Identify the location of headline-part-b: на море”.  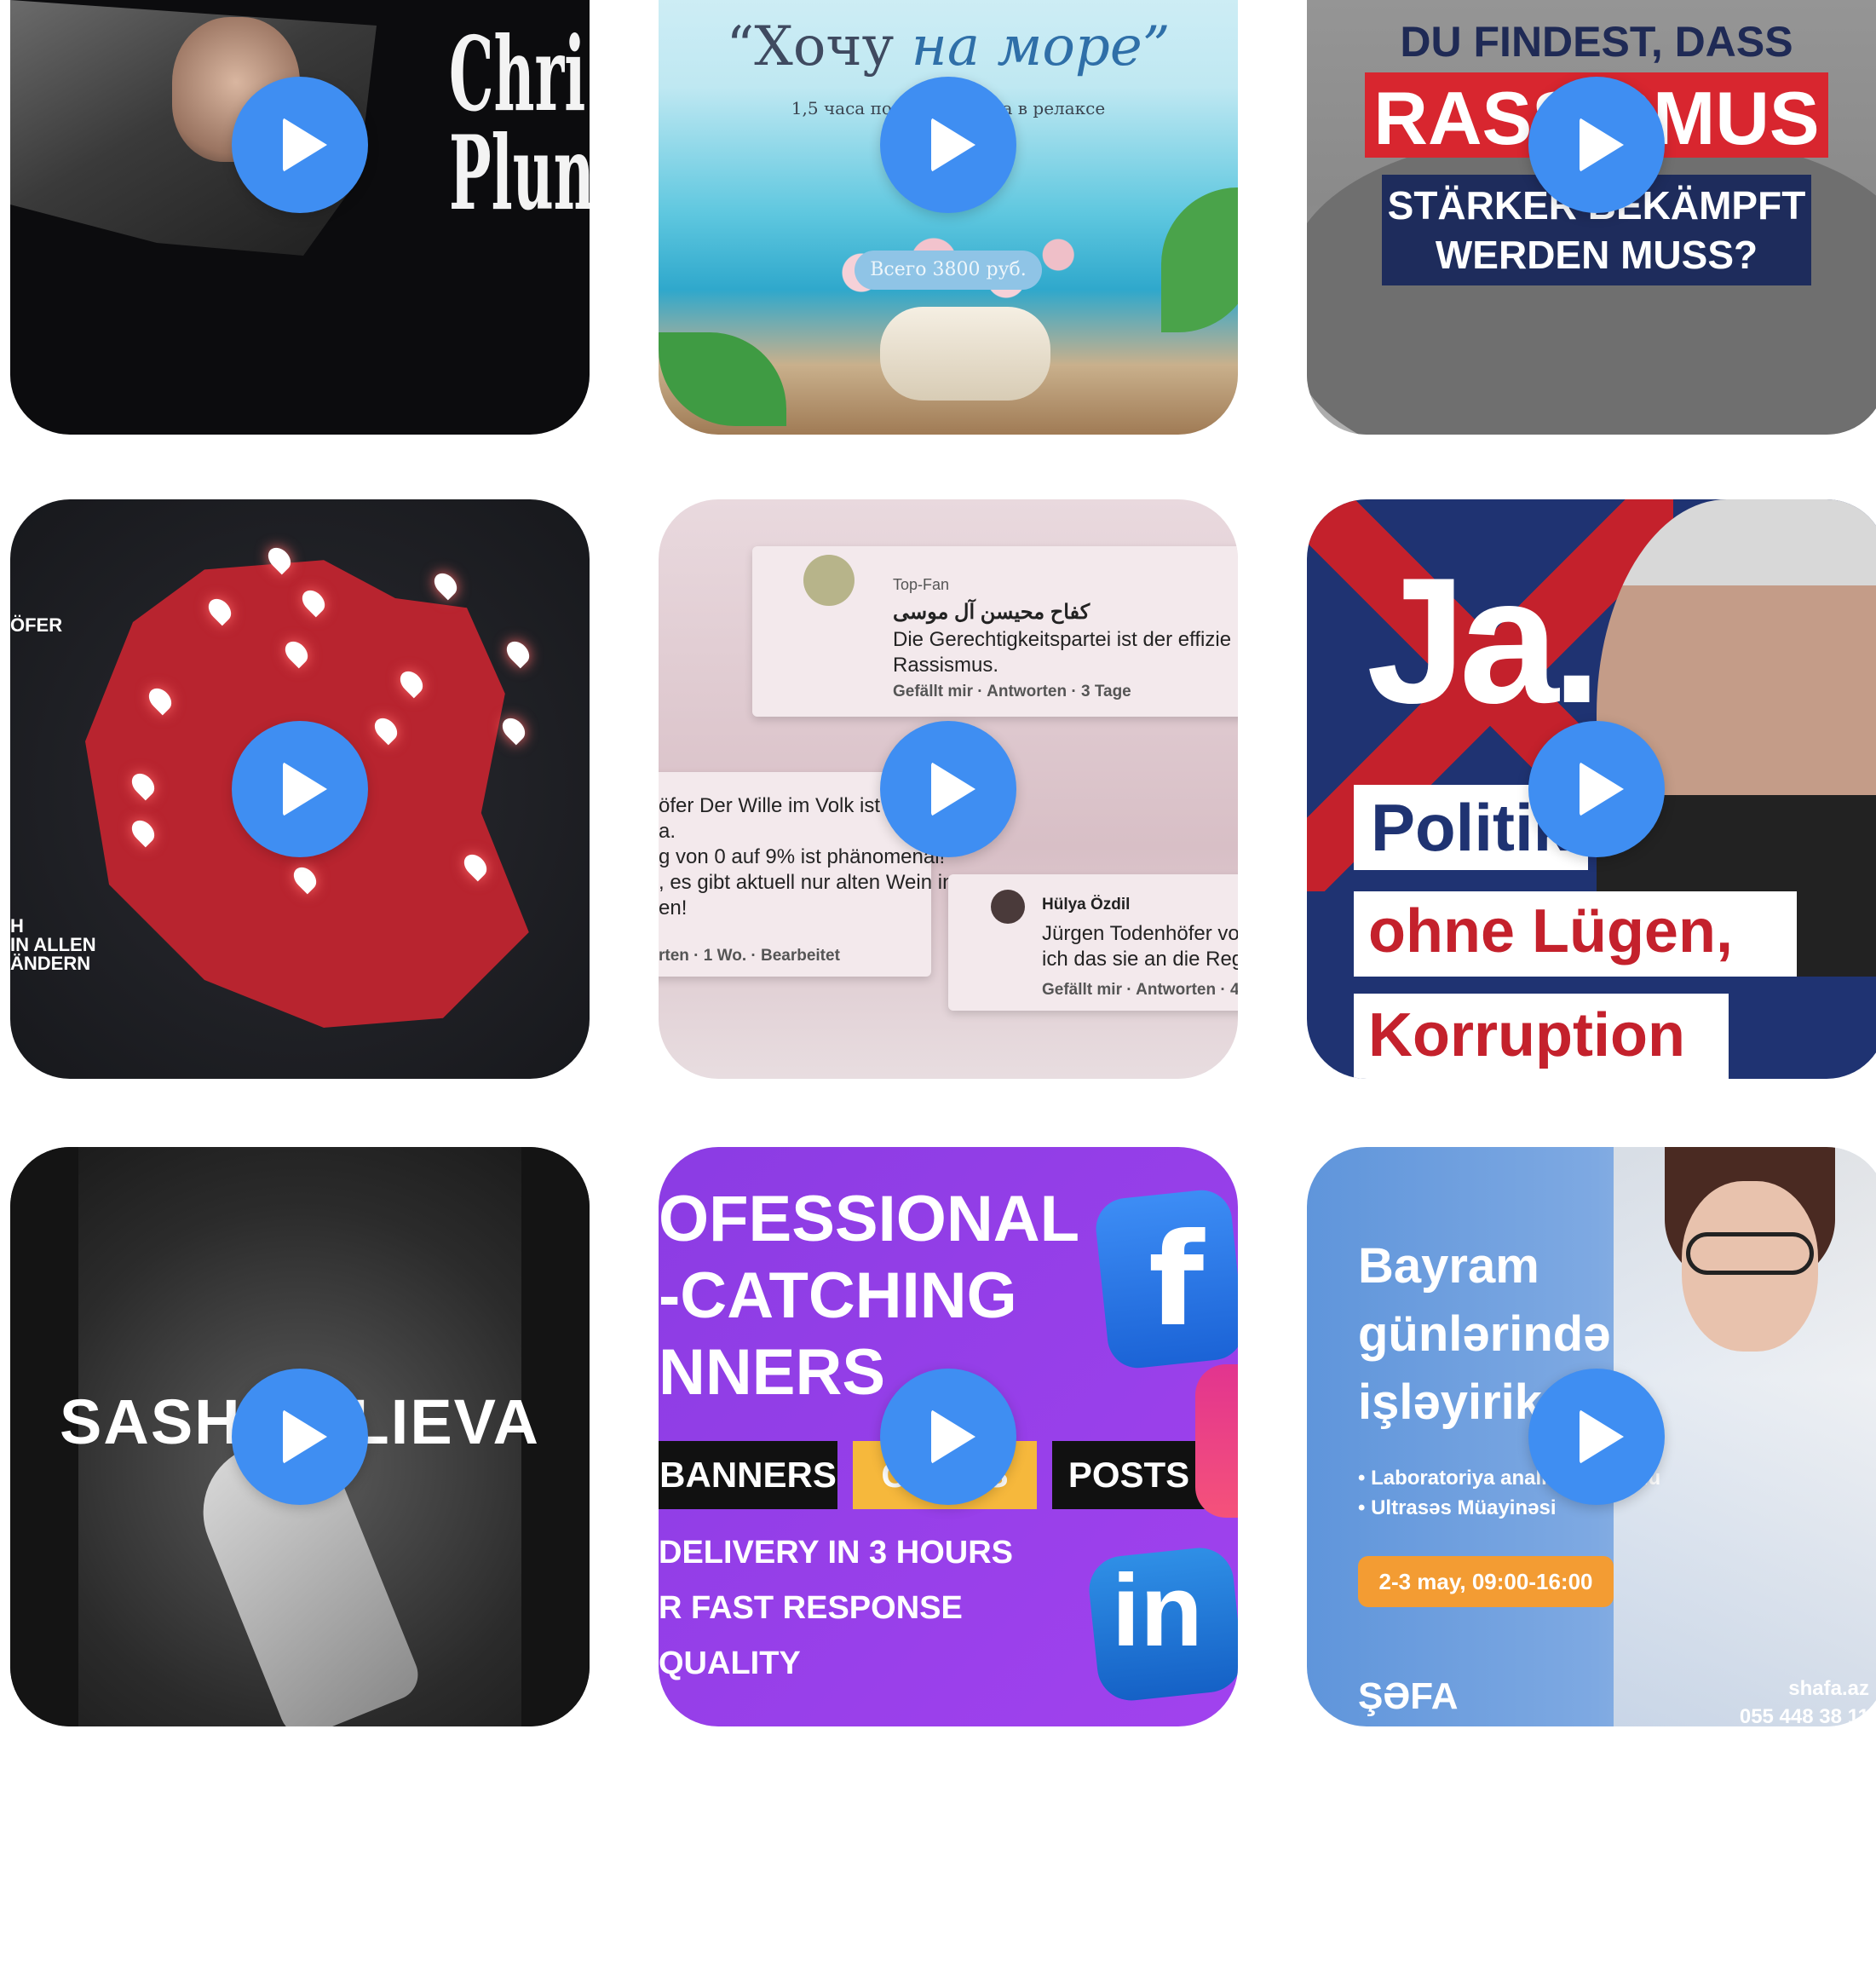
(1041, 46).